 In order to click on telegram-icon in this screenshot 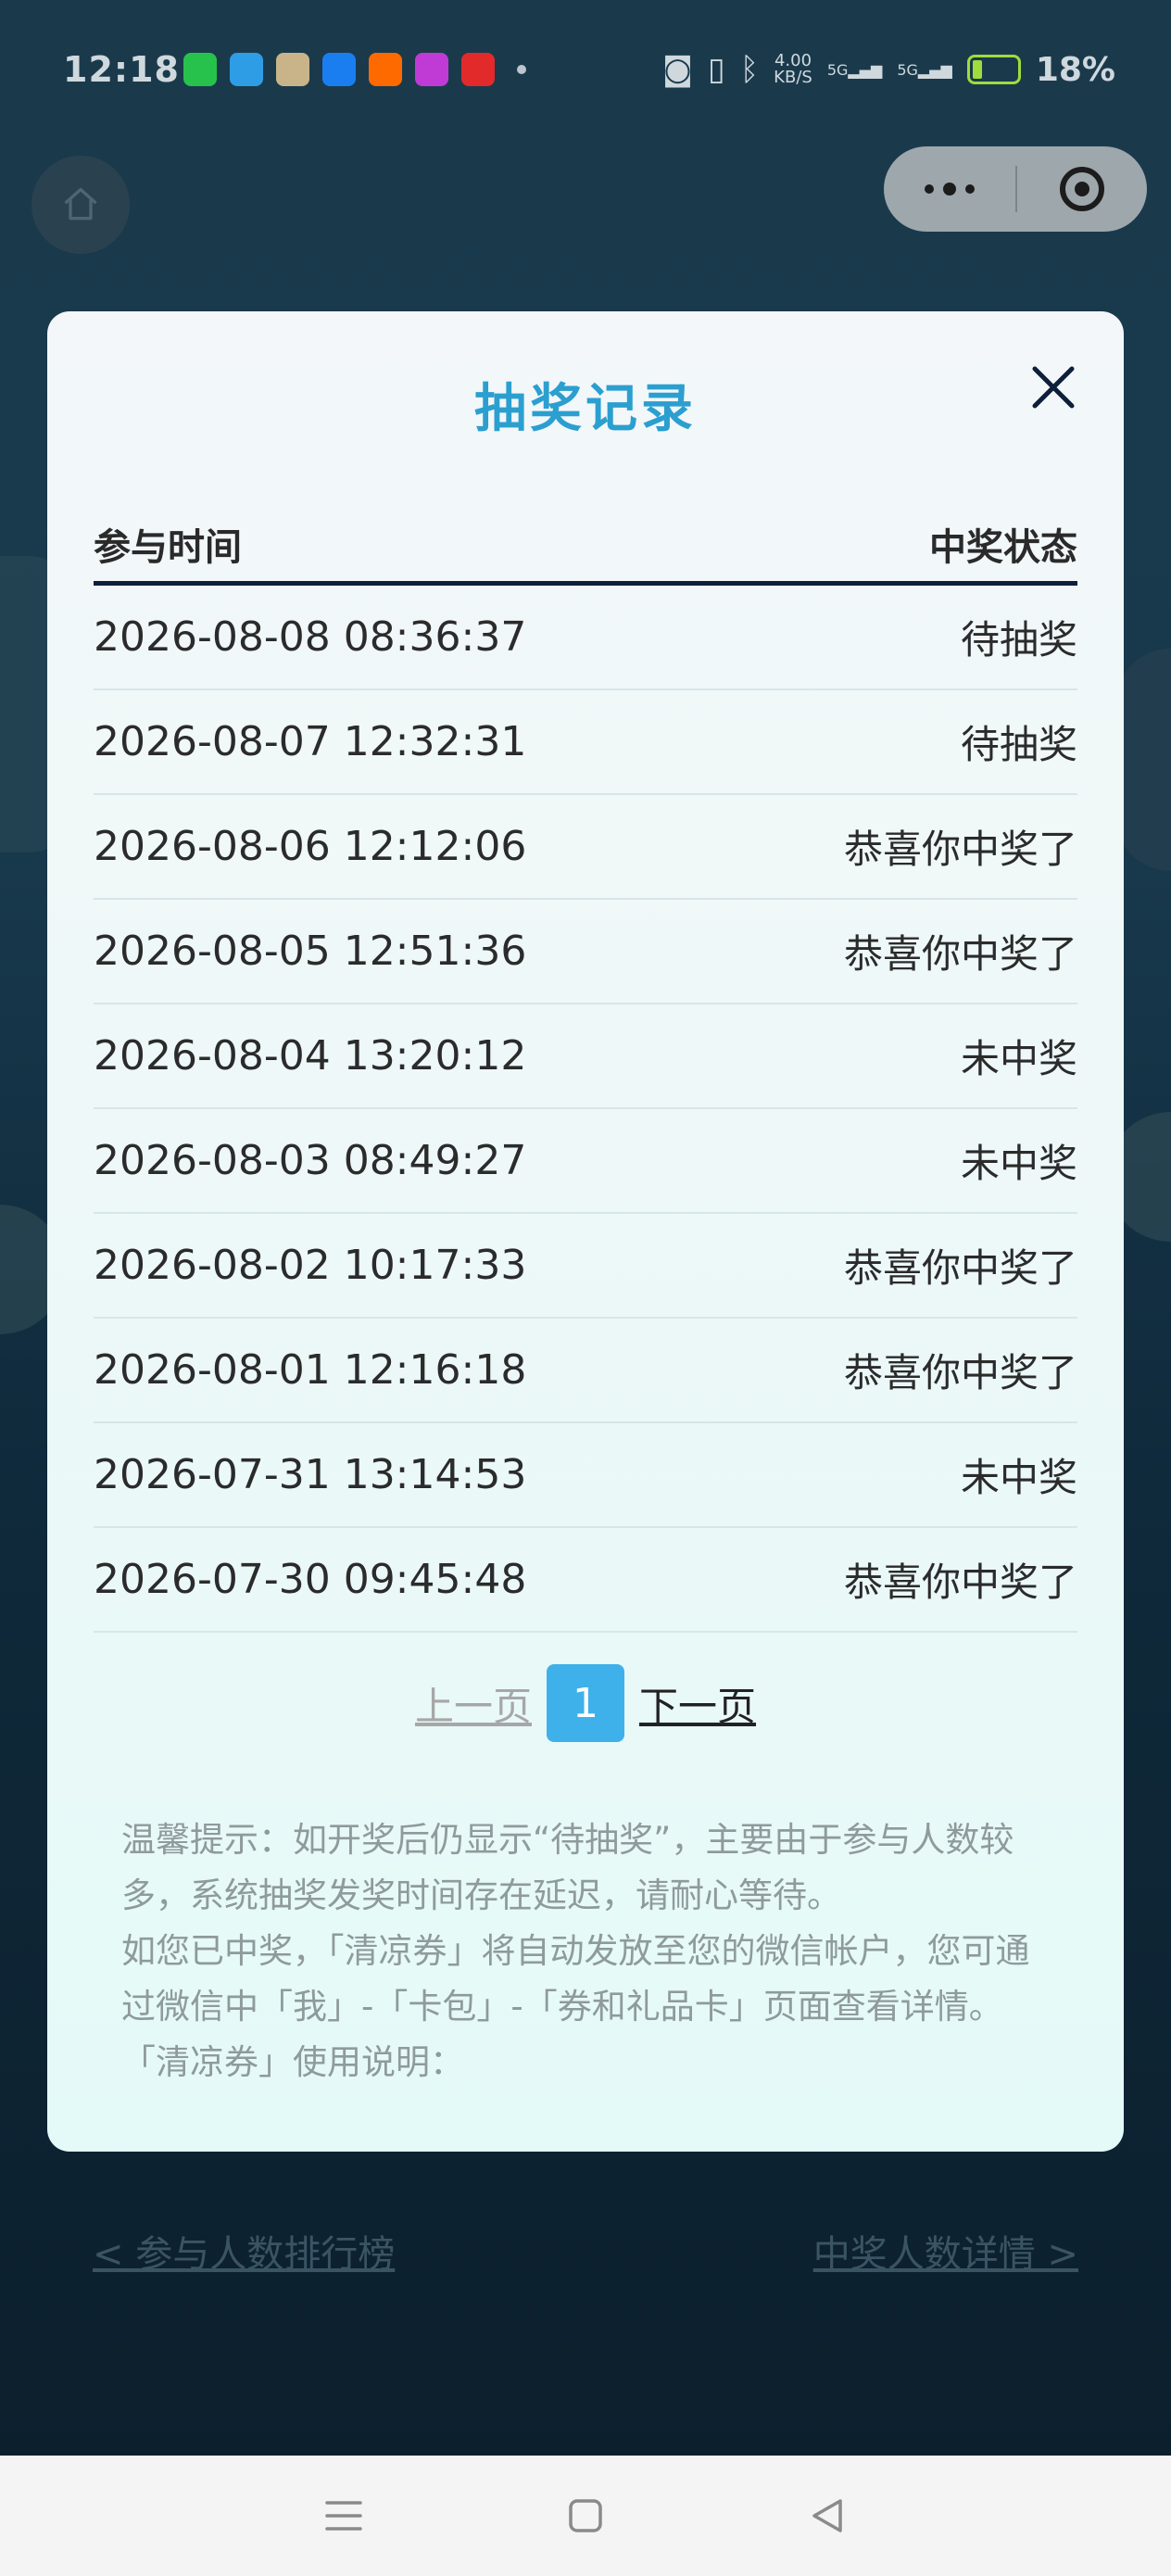, I will do `click(247, 69)`.